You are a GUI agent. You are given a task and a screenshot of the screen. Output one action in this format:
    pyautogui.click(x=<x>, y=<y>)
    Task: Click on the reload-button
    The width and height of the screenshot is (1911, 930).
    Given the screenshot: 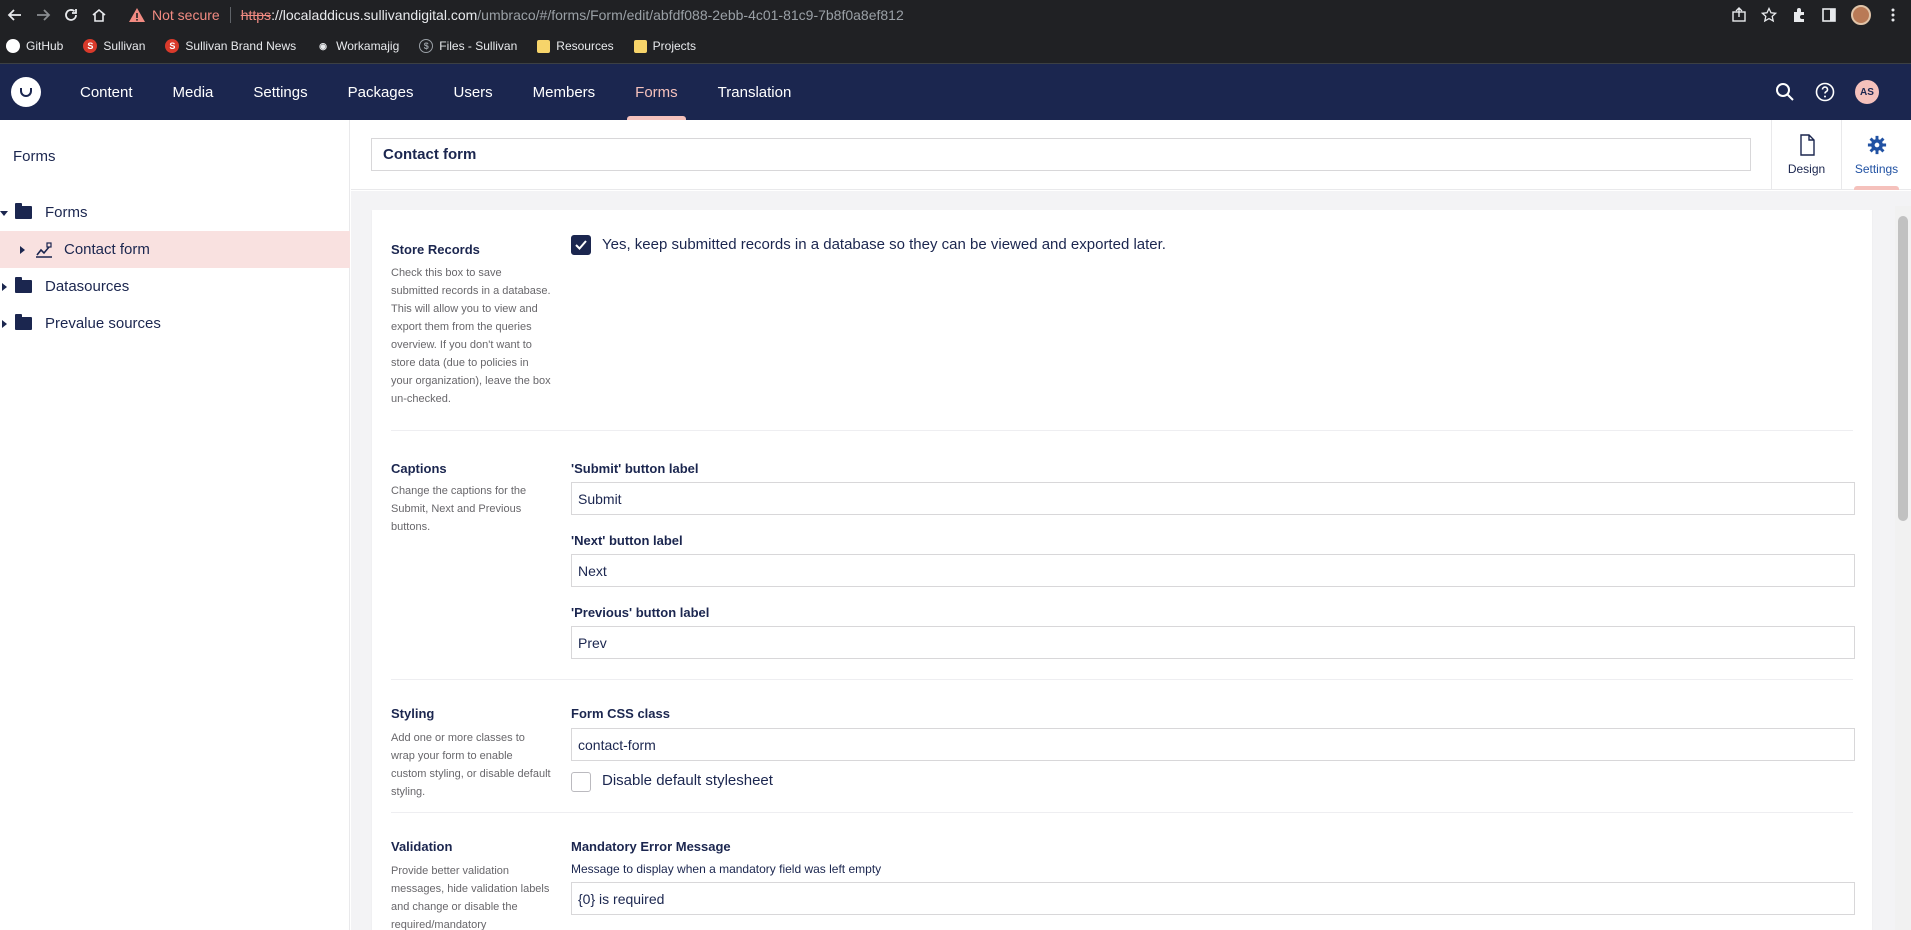 What is the action you would take?
    pyautogui.click(x=71, y=15)
    